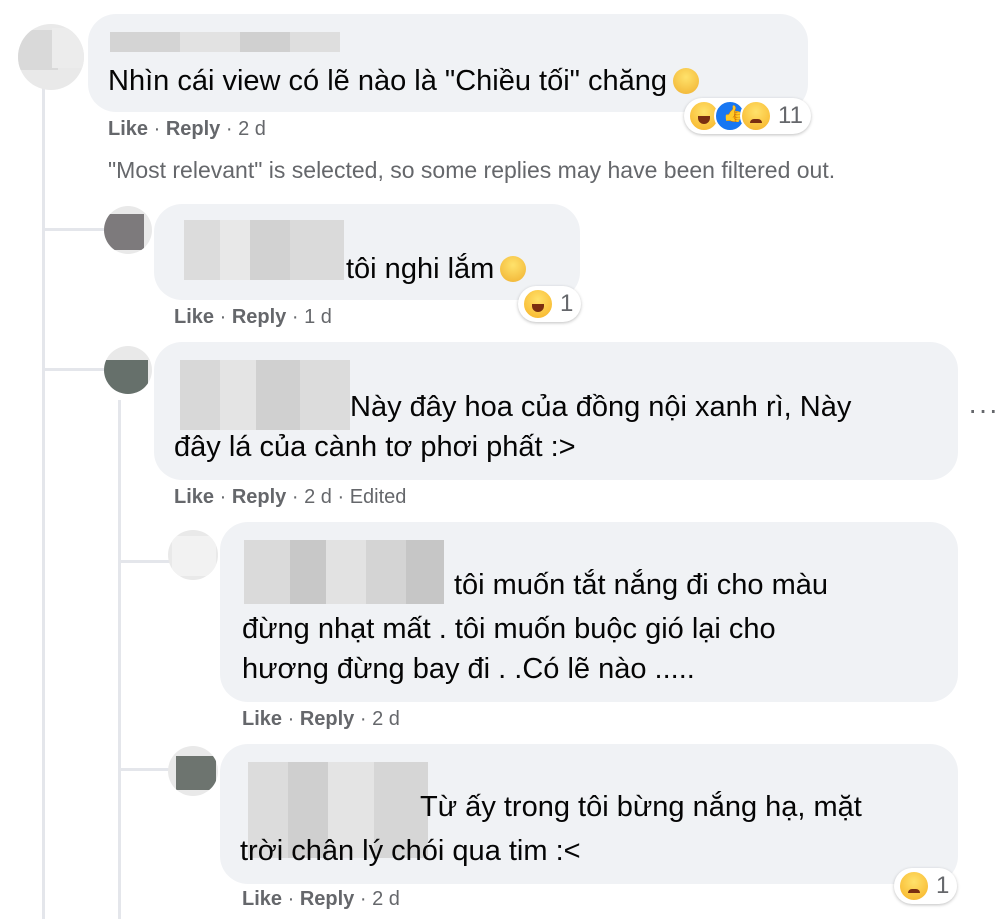  What do you see at coordinates (375, 447) in the screenshot?
I see `comment-text-line: đây lá của cành tơ phơi phất :>` at bounding box center [375, 447].